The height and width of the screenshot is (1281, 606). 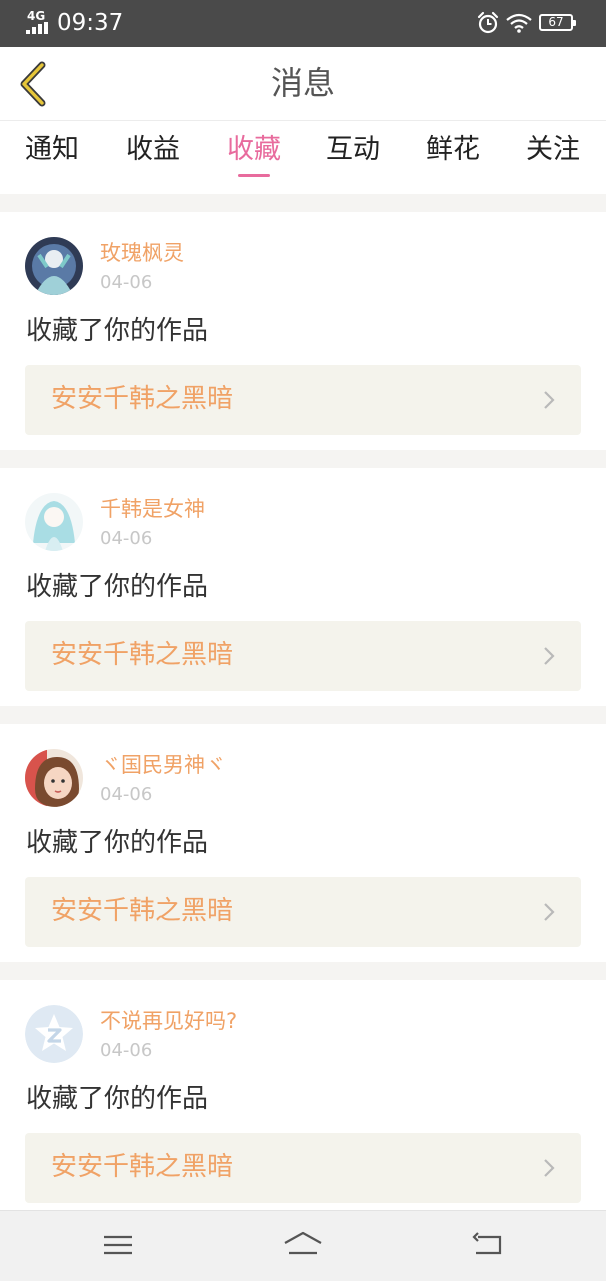 I want to click on home-icon, so click(x=303, y=1245).